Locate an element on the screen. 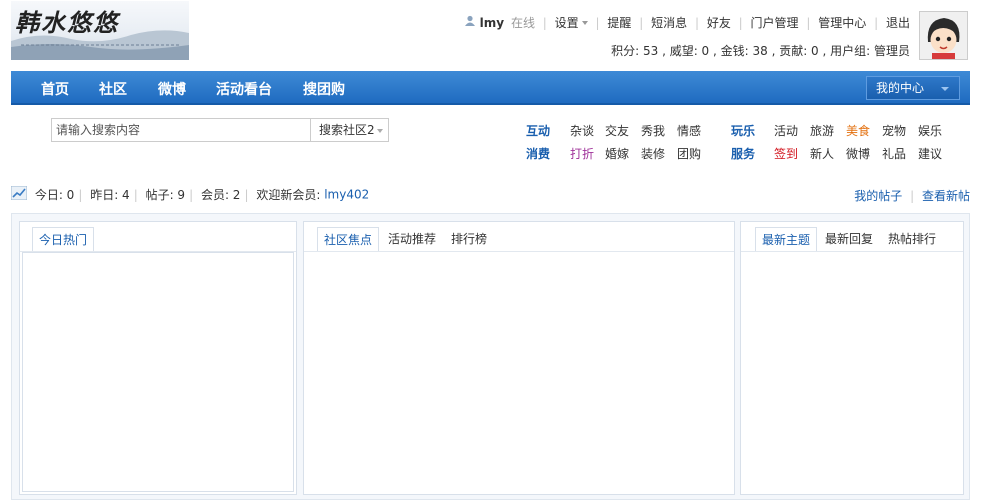  portal-admin-link: 门户管理 is located at coordinates (775, 22).